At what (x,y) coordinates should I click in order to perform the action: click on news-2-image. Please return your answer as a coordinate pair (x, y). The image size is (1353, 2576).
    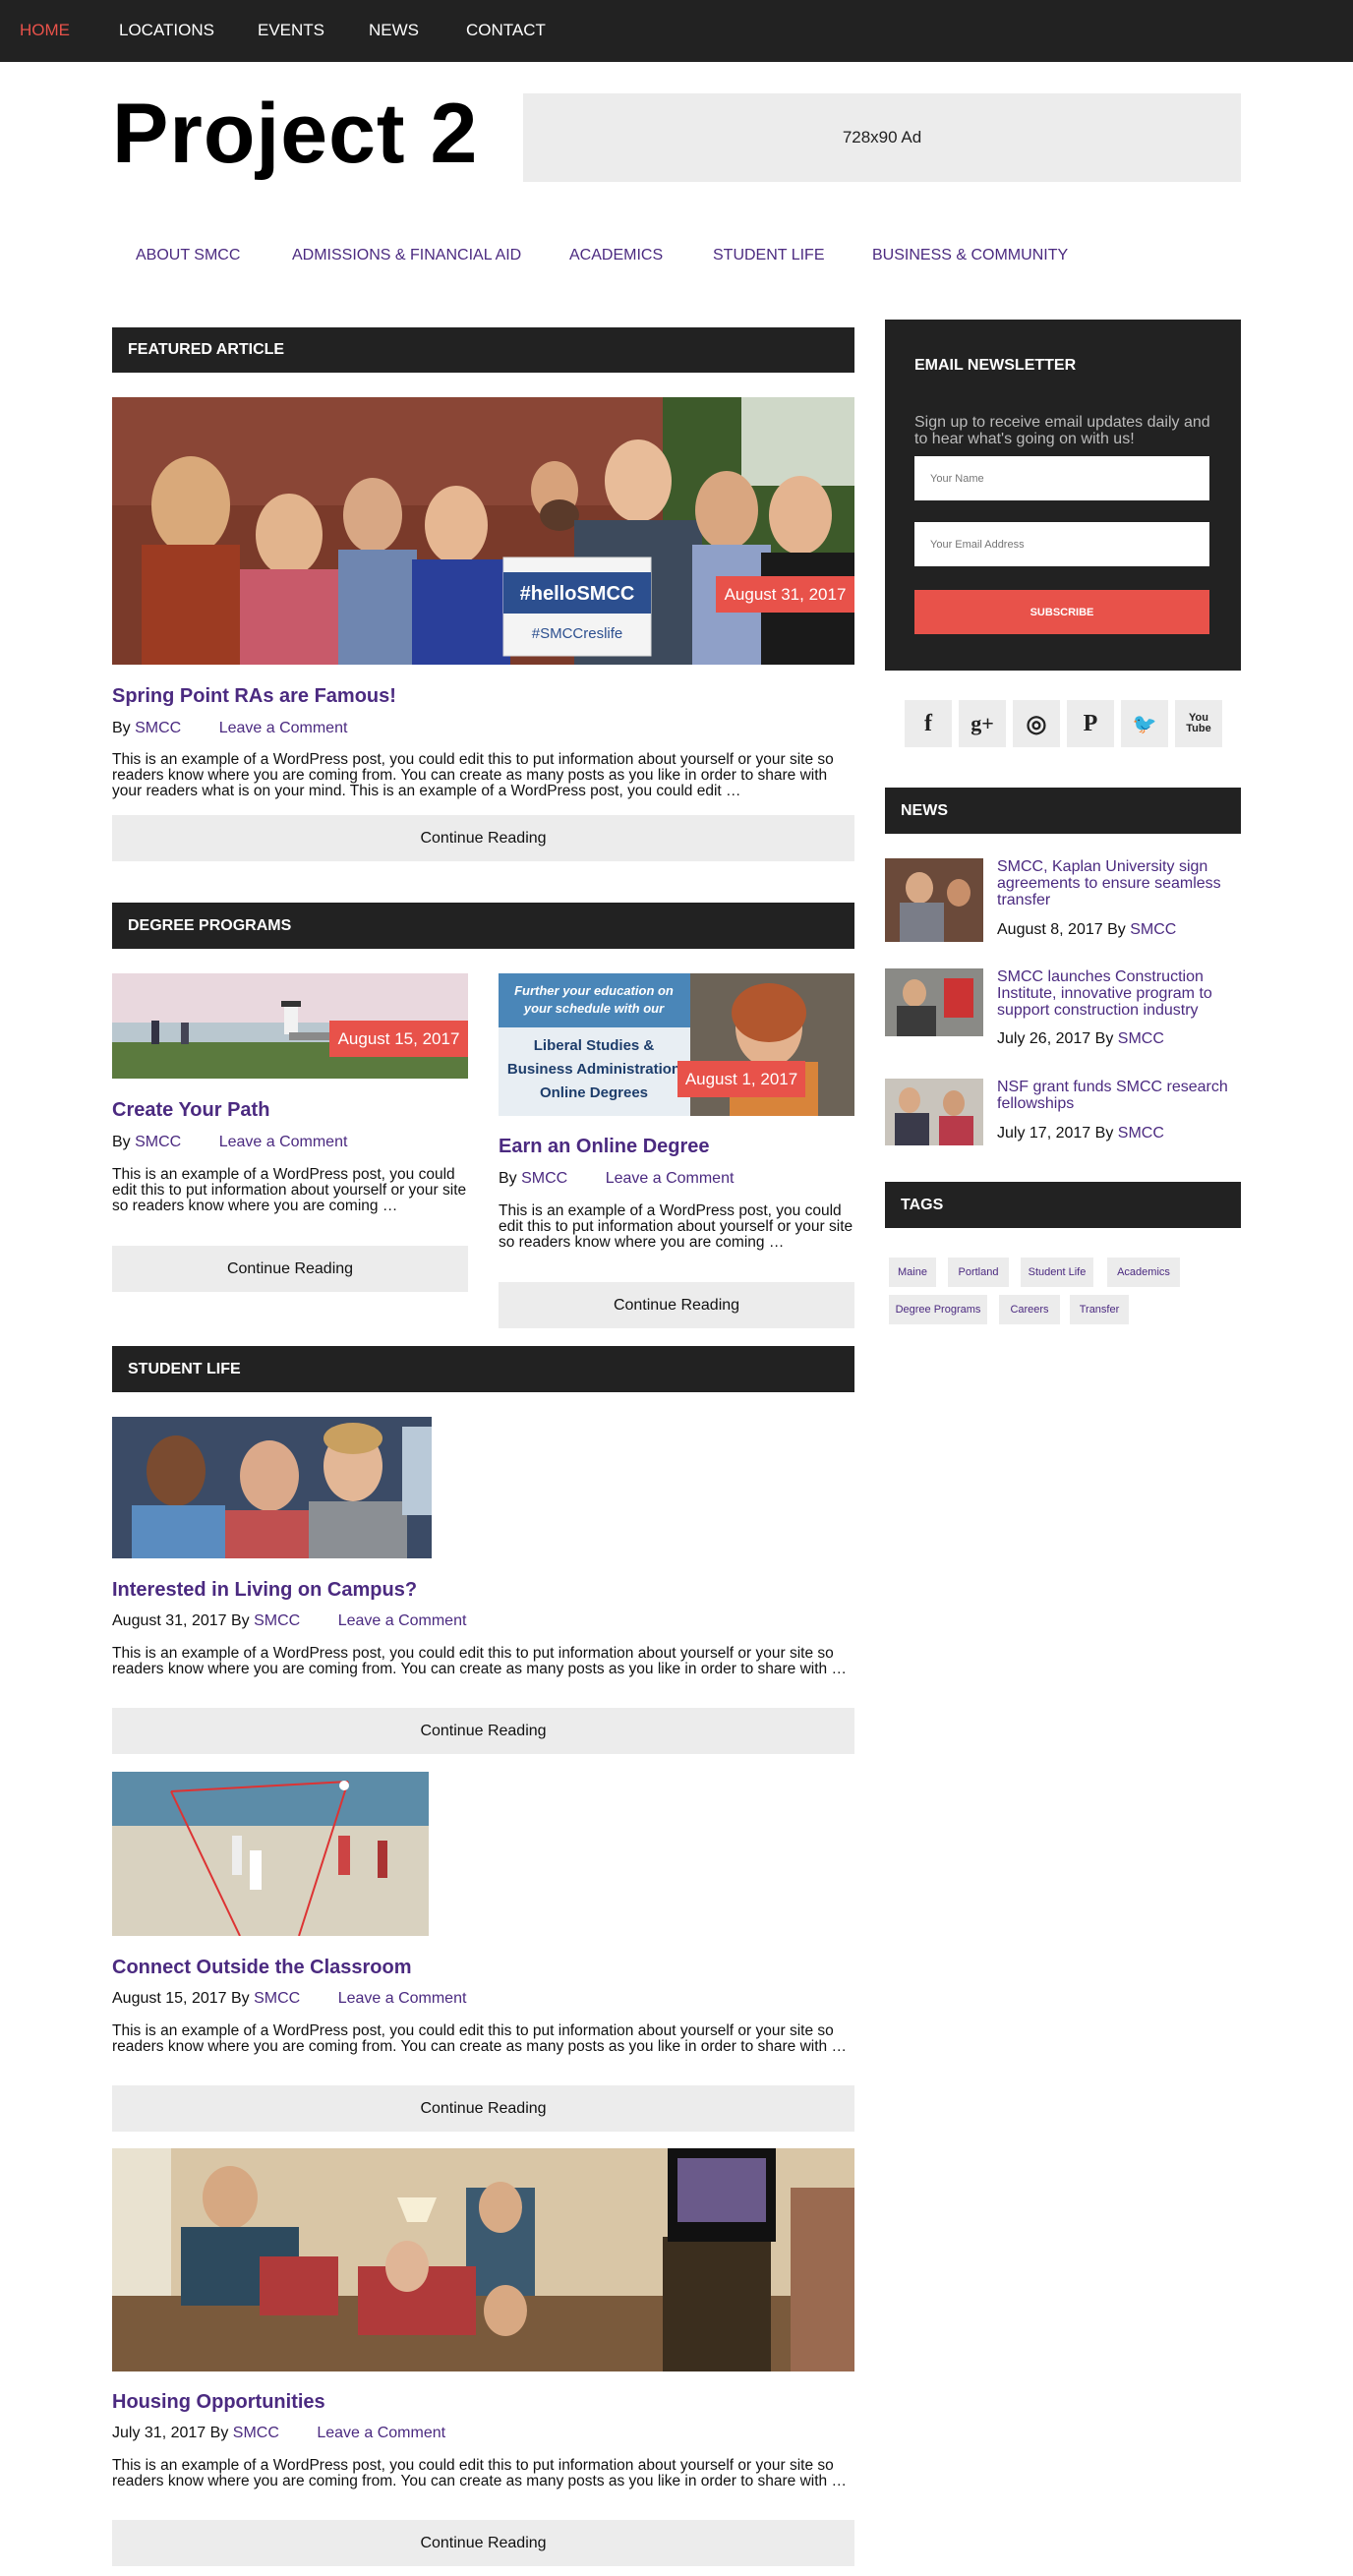
    Looking at the image, I should click on (934, 1002).